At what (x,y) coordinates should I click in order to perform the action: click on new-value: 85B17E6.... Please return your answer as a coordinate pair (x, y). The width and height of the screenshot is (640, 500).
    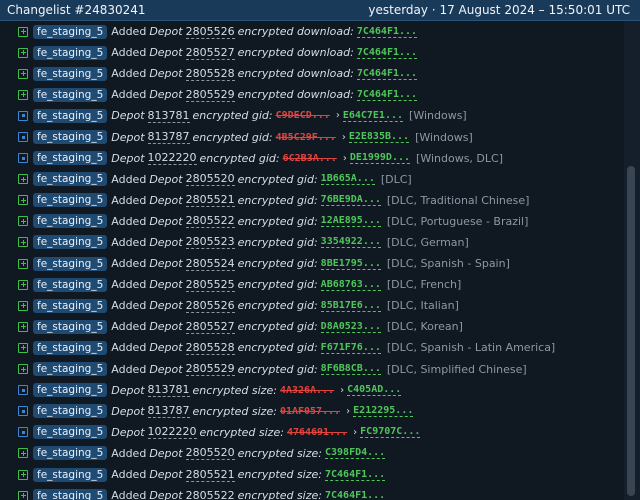
    Looking at the image, I should click on (350, 306).